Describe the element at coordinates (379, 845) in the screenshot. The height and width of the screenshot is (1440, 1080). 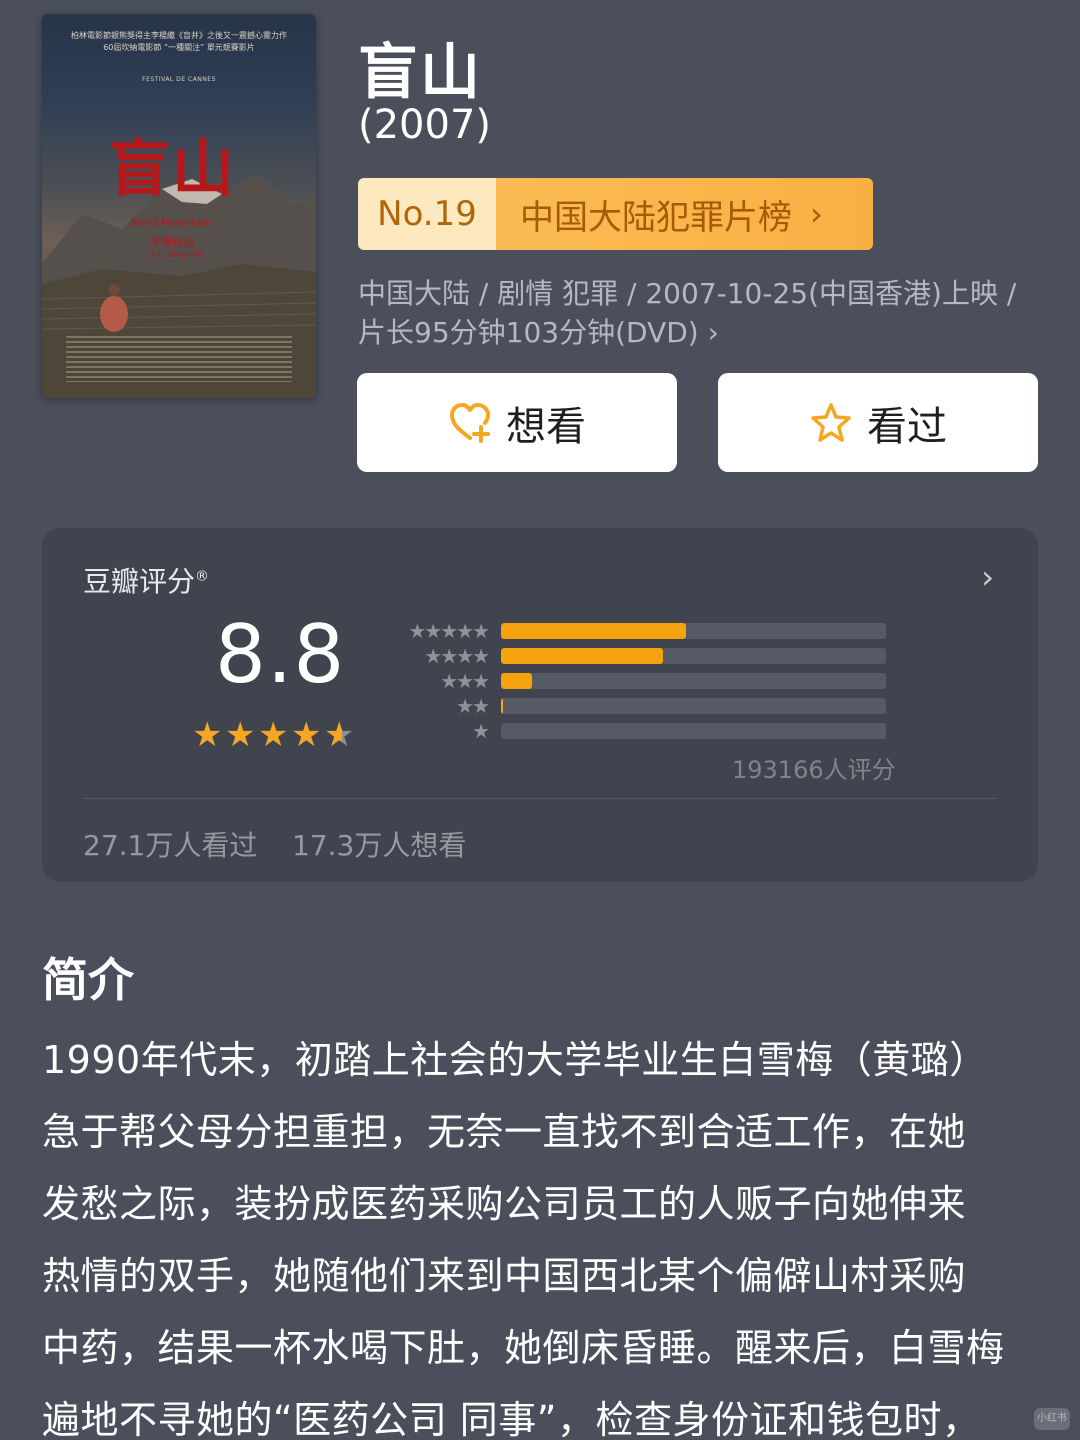
I see `want-count: 17.3万人想看` at that location.